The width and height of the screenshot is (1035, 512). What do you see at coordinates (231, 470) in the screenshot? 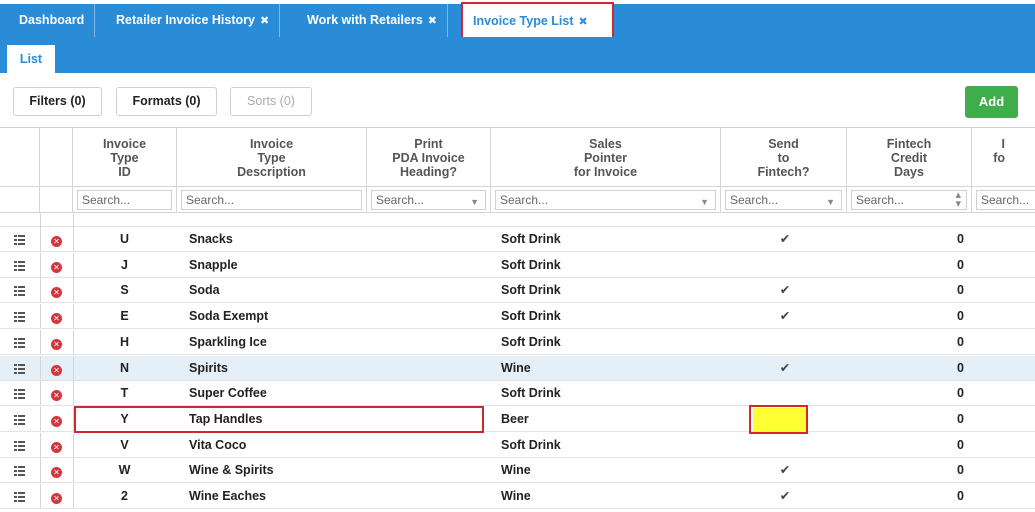
I see `cell-invoice-type-description: Wine & Spirits` at bounding box center [231, 470].